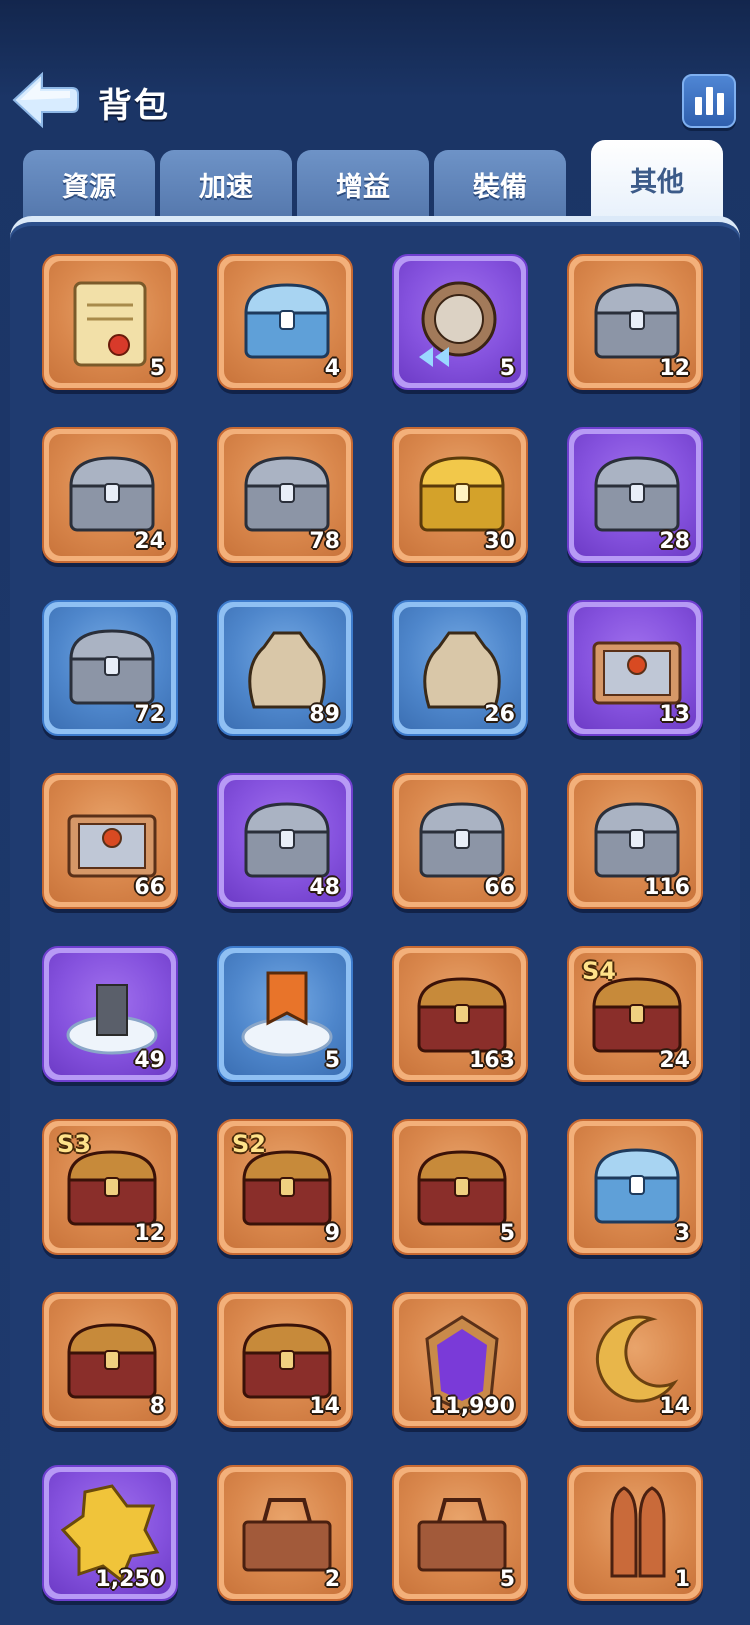  Describe the element at coordinates (375, 102) in the screenshot. I see `header: 背包` at that location.